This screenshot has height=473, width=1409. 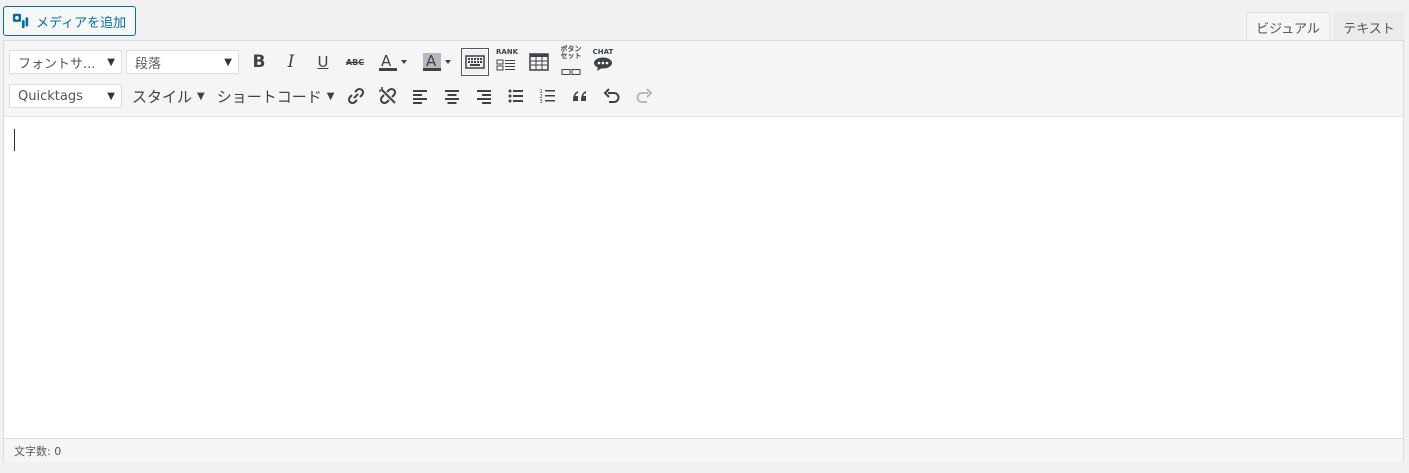 What do you see at coordinates (541, 102) in the screenshot?
I see `svg-text: 3` at bounding box center [541, 102].